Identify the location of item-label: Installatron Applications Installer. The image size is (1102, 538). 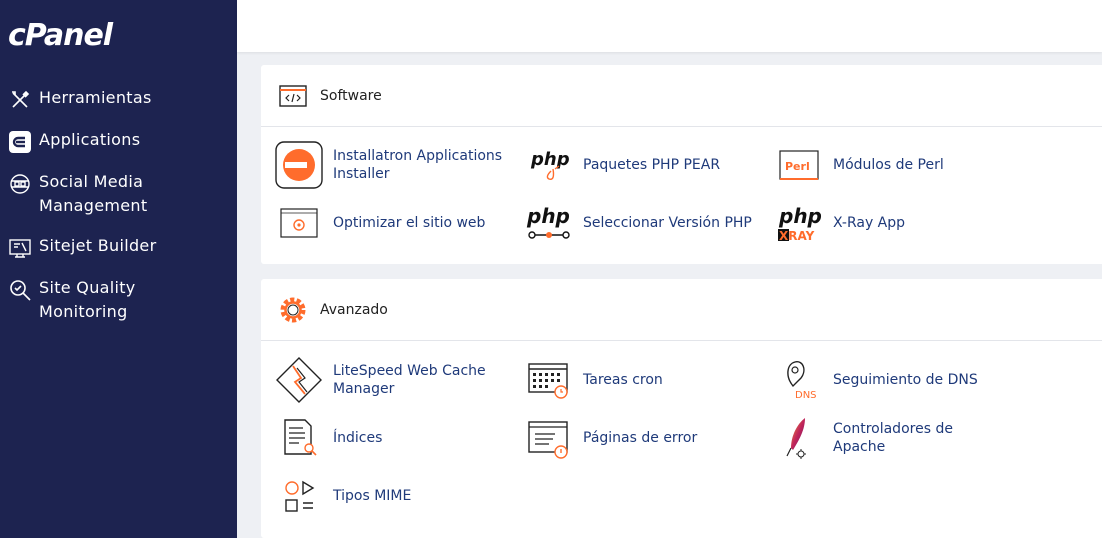
(418, 165).